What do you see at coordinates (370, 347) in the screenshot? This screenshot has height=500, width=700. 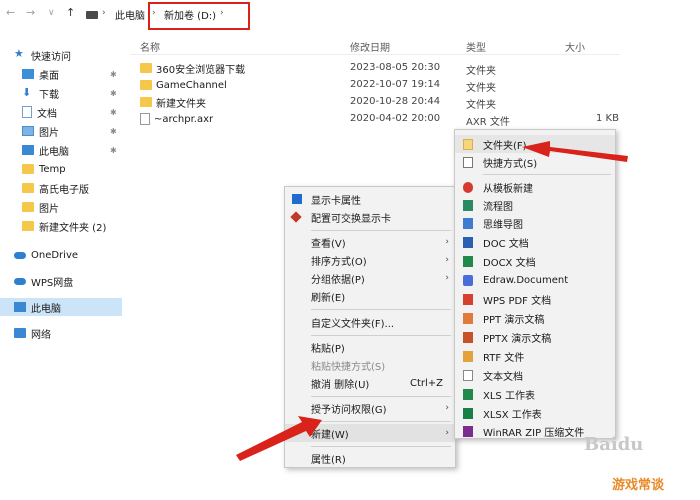 I see `menu-item-paste: 粘贴(P)` at bounding box center [370, 347].